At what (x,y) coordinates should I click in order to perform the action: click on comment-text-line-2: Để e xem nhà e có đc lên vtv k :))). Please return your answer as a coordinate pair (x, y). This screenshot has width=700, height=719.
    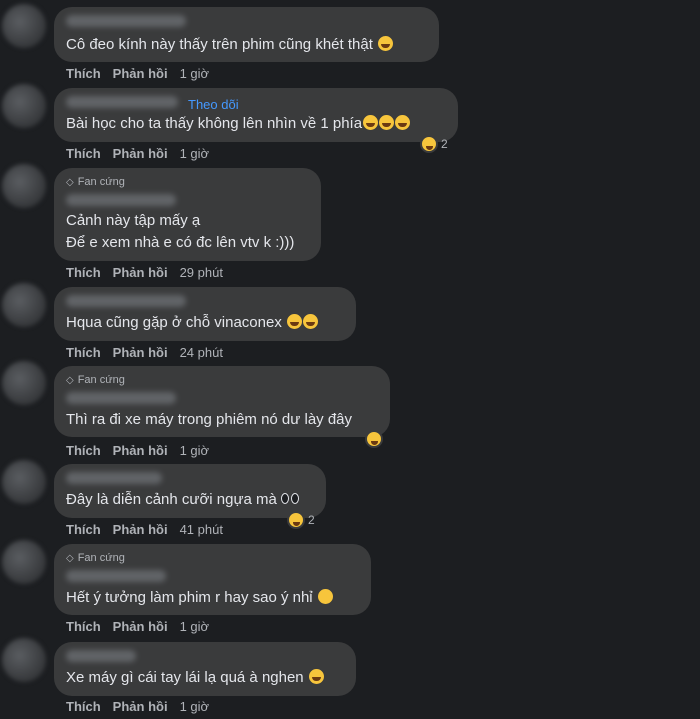
    Looking at the image, I should click on (180, 242).